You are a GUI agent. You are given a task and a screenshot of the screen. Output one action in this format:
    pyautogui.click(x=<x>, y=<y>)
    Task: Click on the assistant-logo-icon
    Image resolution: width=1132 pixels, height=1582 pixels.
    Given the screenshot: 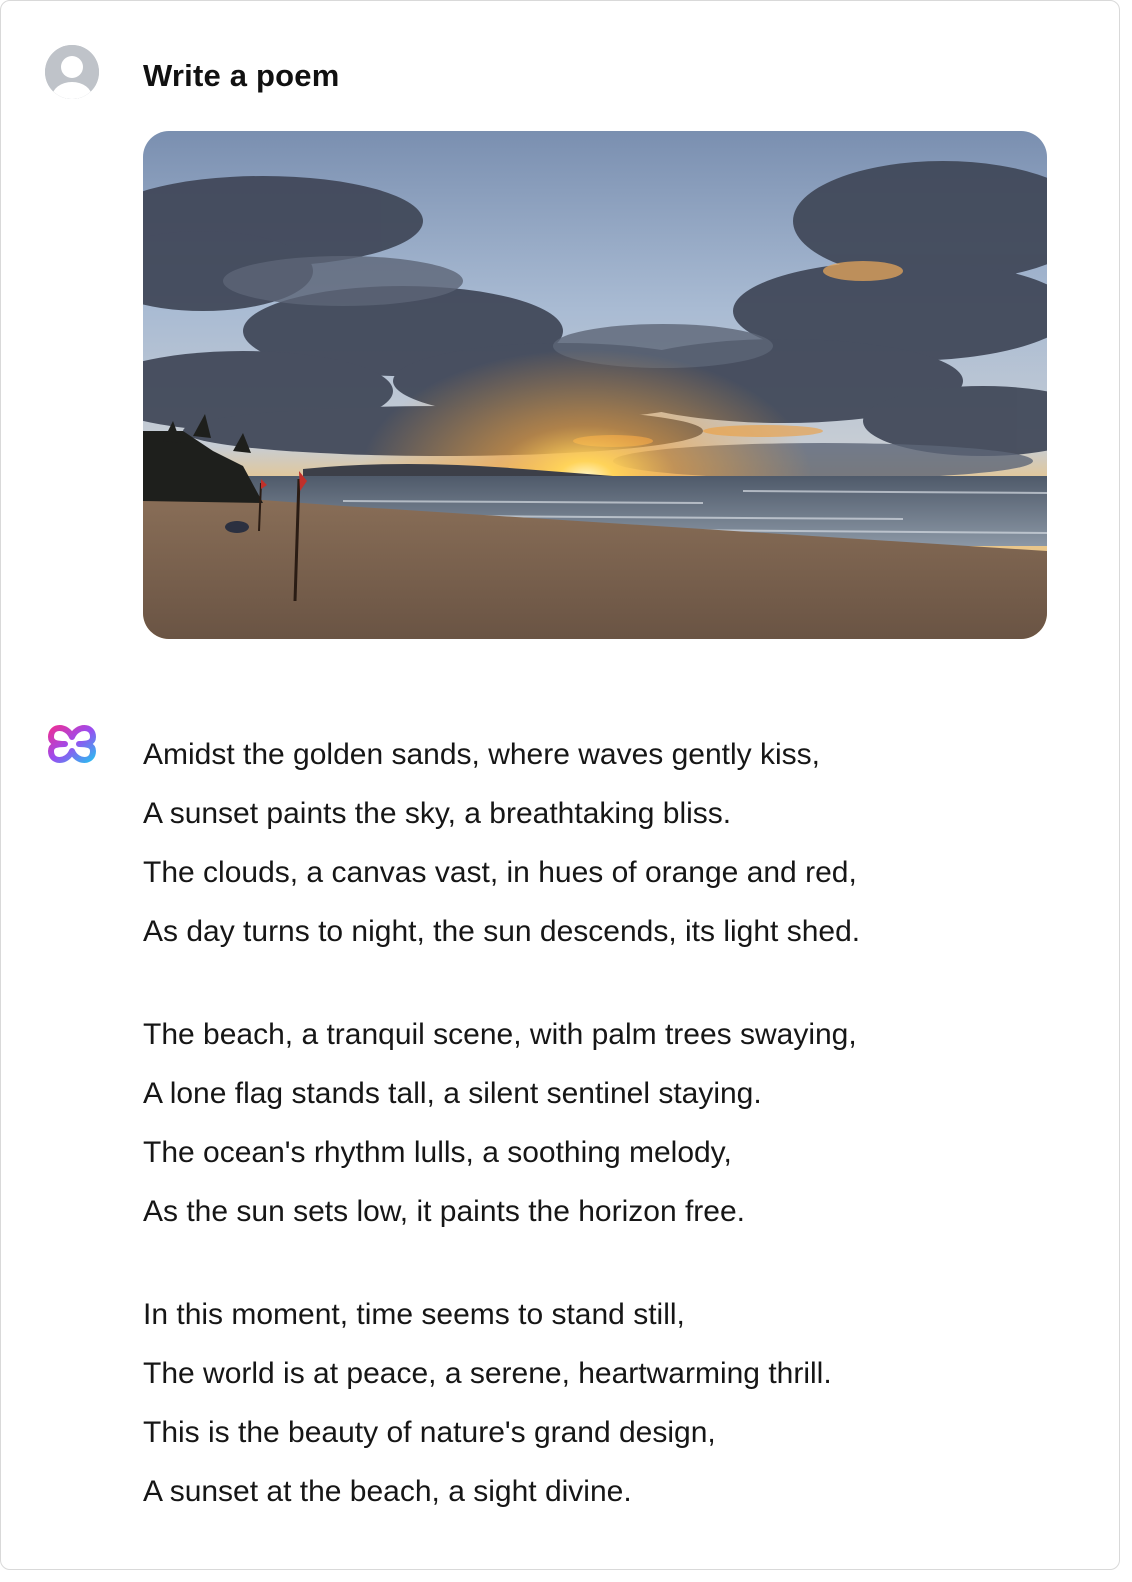 What is the action you would take?
    pyautogui.click(x=72, y=744)
    